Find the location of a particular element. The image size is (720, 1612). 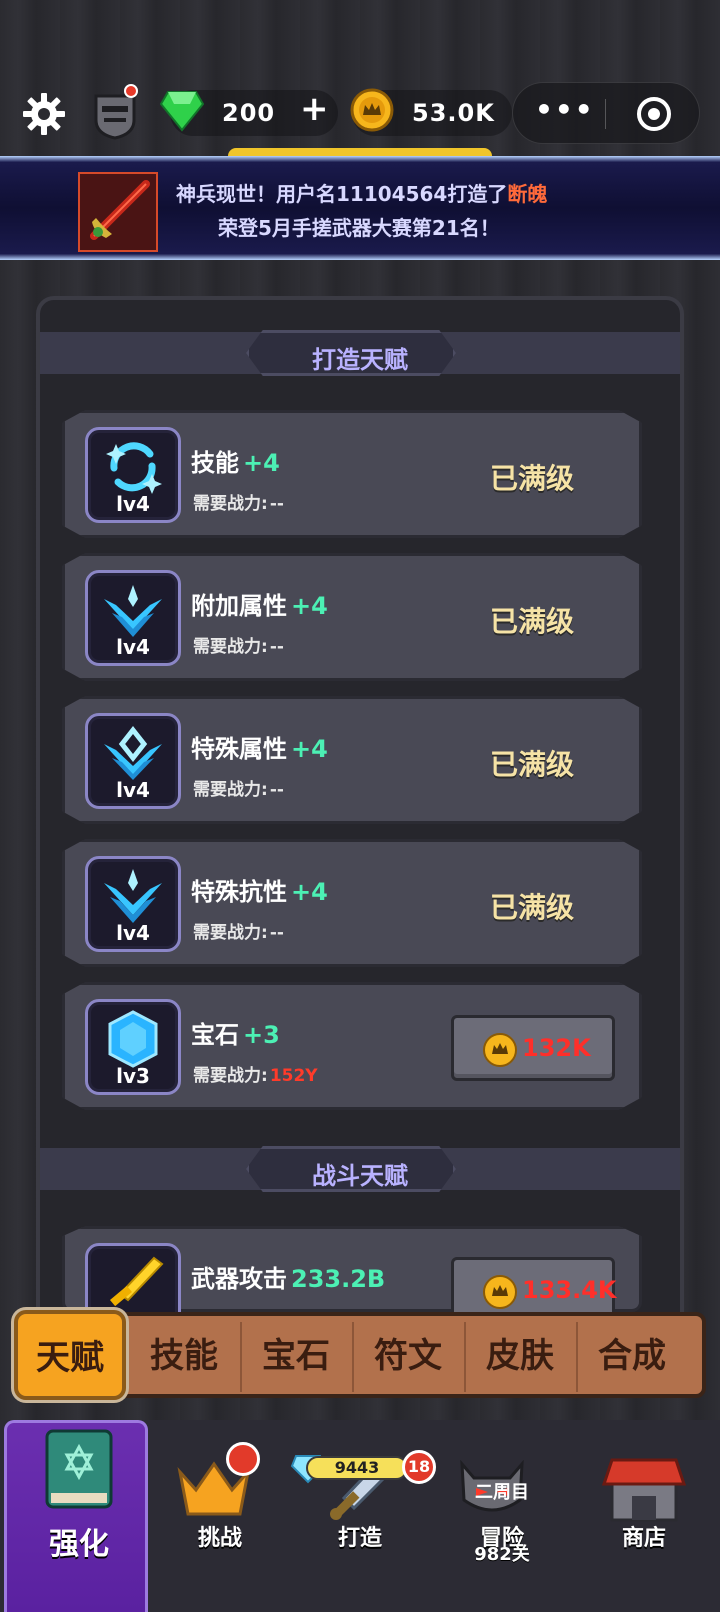

add-gems-button: + is located at coordinates (314, 109).